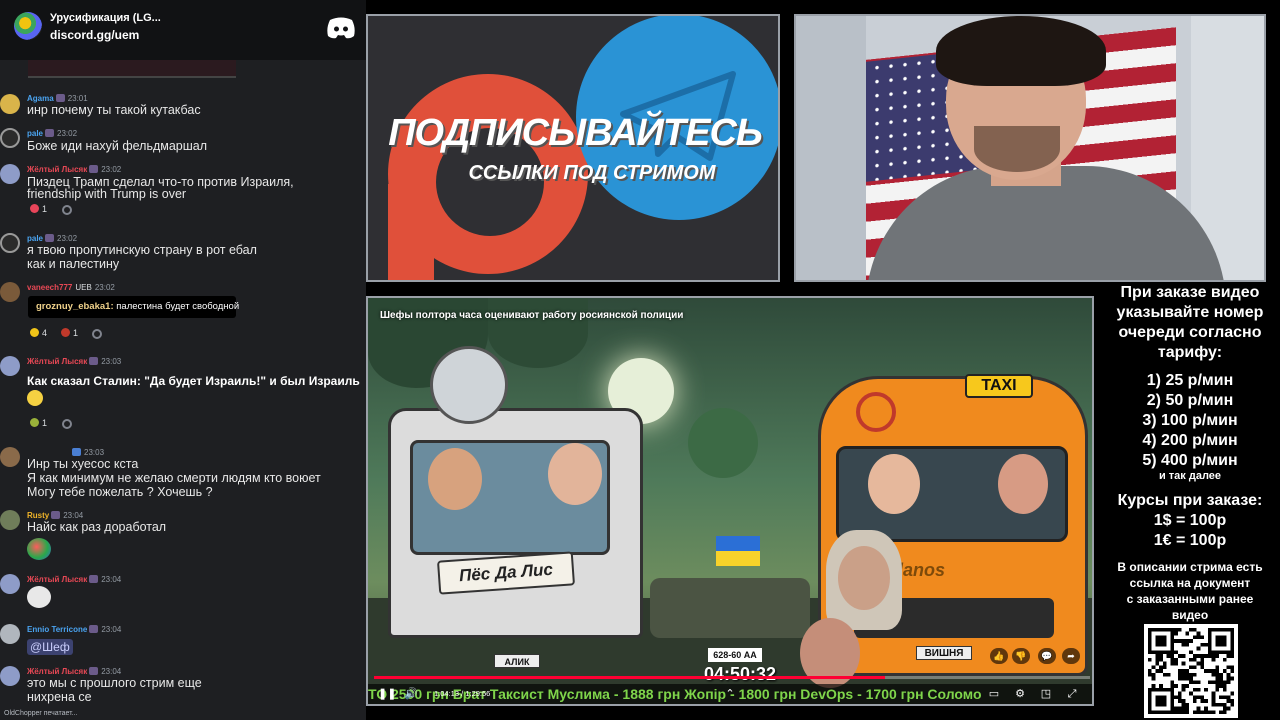 This screenshot has width=1280, height=720. Describe the element at coordinates (738, 551) in the screenshot. I see `ukraine-flag` at that location.